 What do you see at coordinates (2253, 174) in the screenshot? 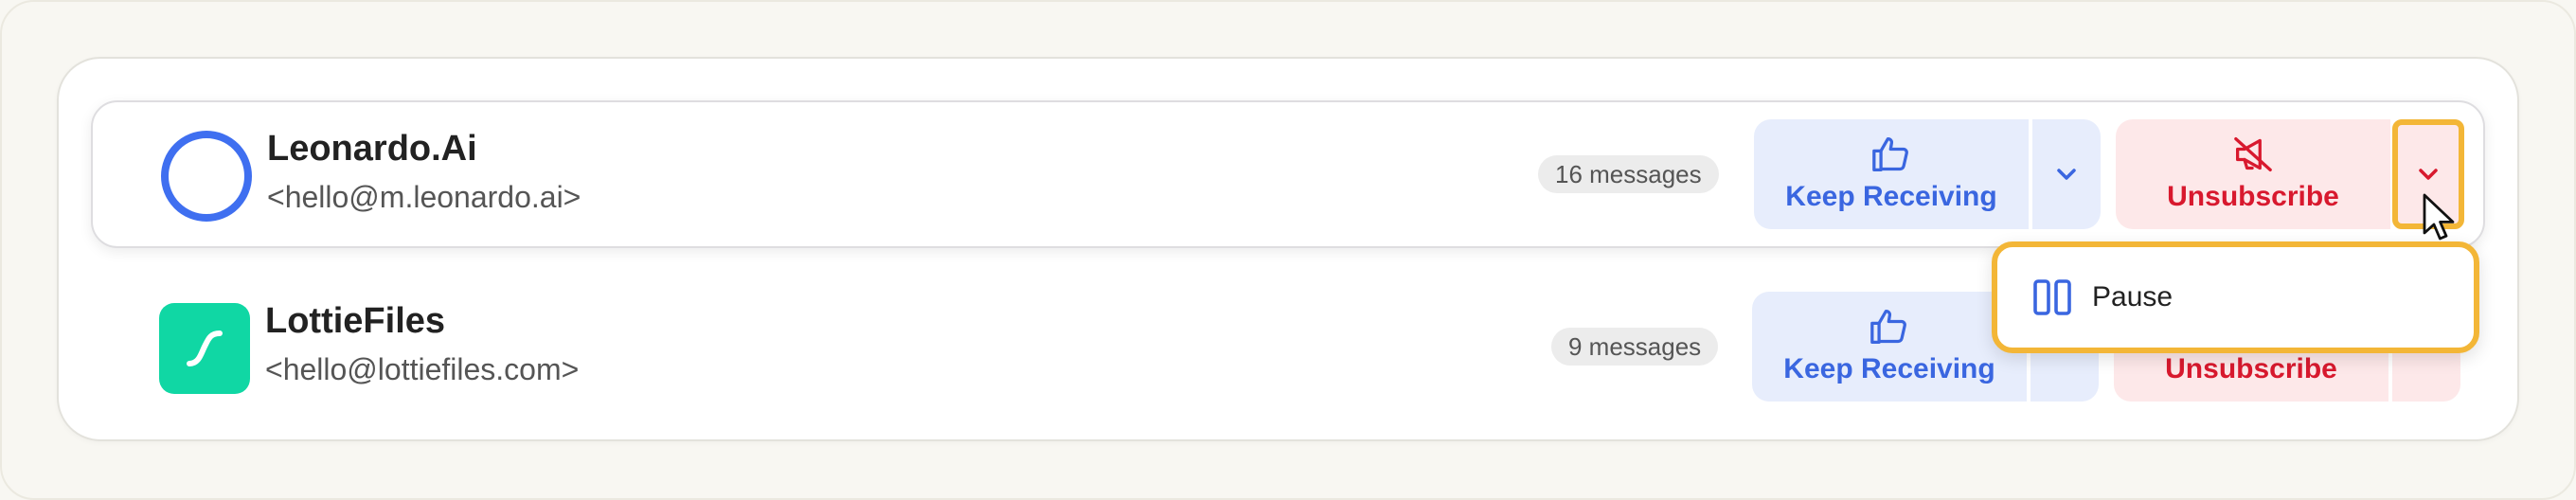
I see `unsubscribe-button: Unsubscribe` at bounding box center [2253, 174].